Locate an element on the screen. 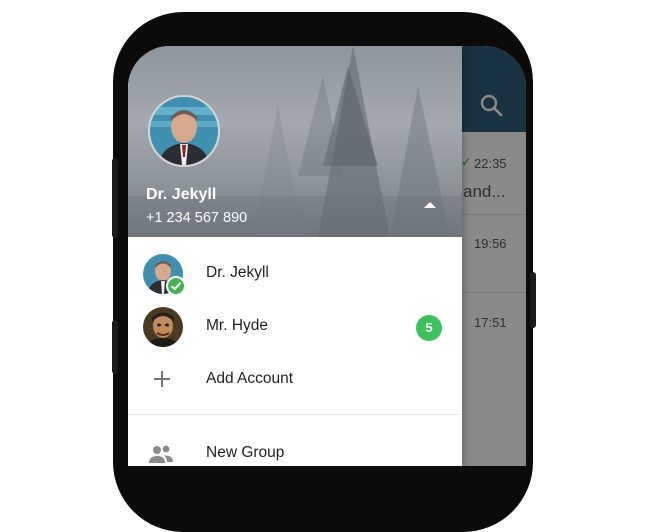 The height and width of the screenshot is (532, 660). menu-item-new-group: New Group is located at coordinates (295, 447).